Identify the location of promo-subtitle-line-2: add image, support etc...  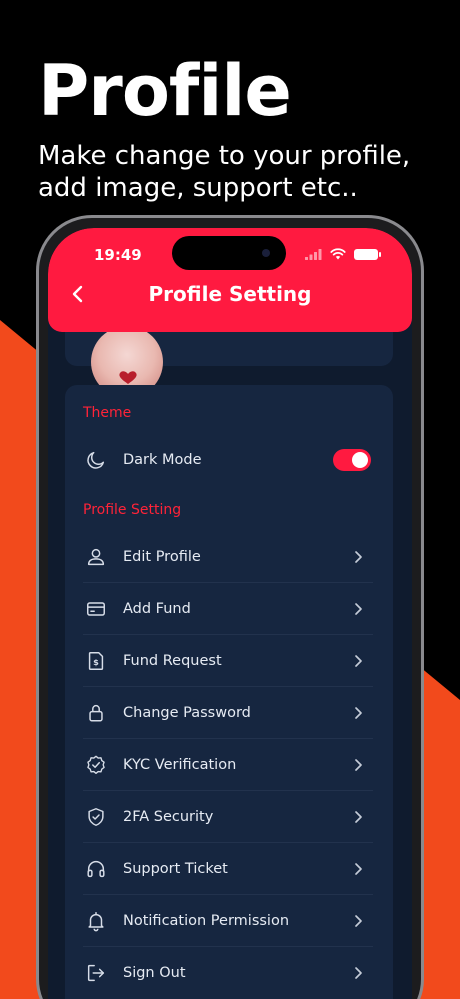
(198, 188).